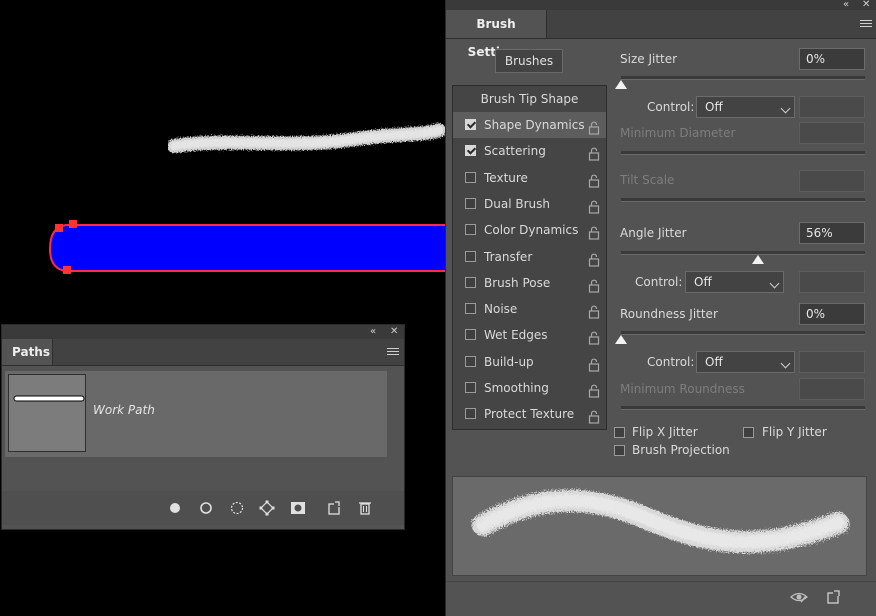 This screenshot has height=616, width=876. Describe the element at coordinates (832, 59) in the screenshot. I see `size-jitter-field: 0%` at that location.